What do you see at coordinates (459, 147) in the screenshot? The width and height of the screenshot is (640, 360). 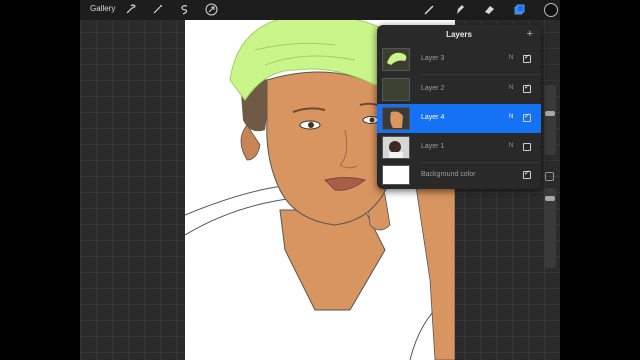 I see `layer-row-1: Layer 1 N` at bounding box center [459, 147].